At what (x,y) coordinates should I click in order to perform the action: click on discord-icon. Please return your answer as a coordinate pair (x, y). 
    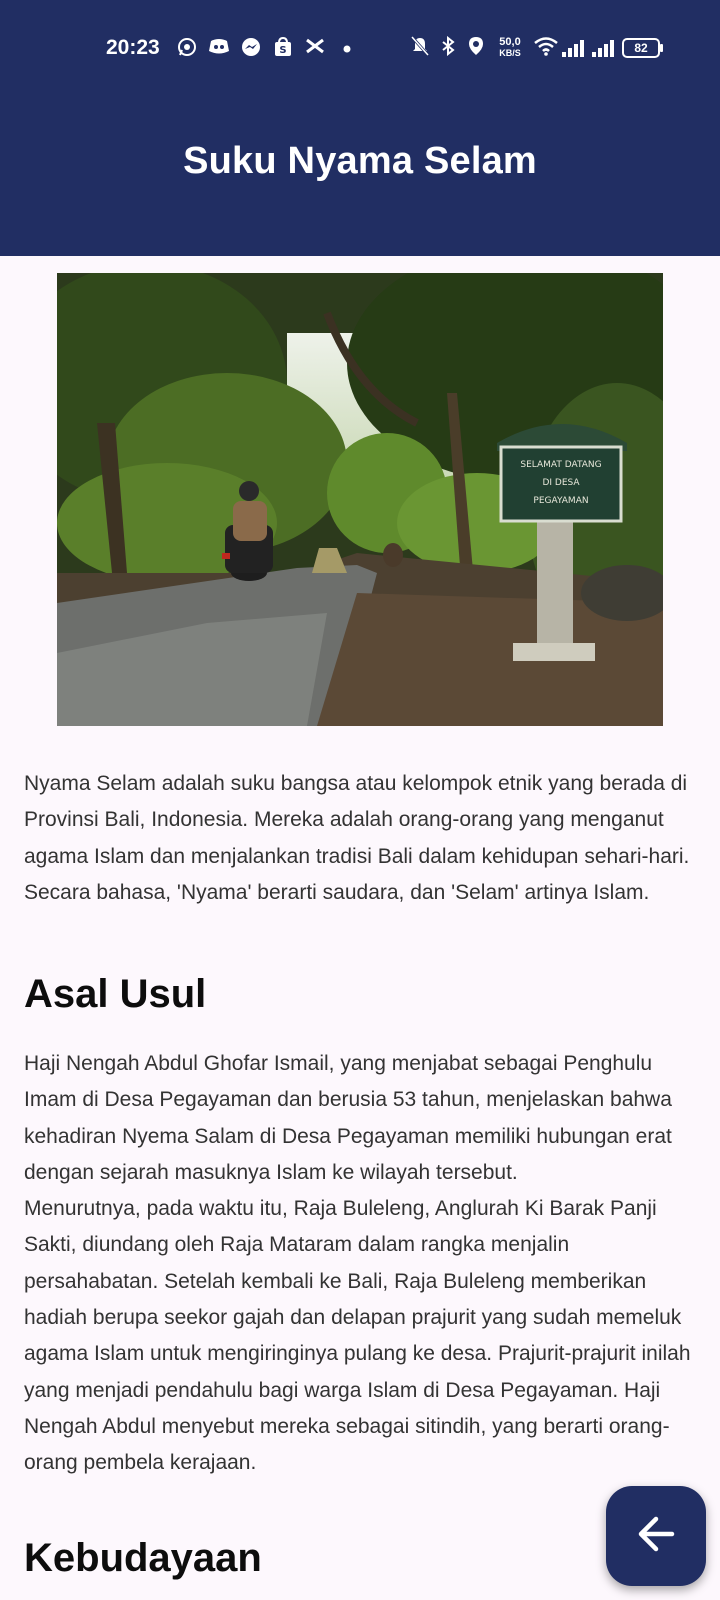
    Looking at the image, I should click on (219, 48).